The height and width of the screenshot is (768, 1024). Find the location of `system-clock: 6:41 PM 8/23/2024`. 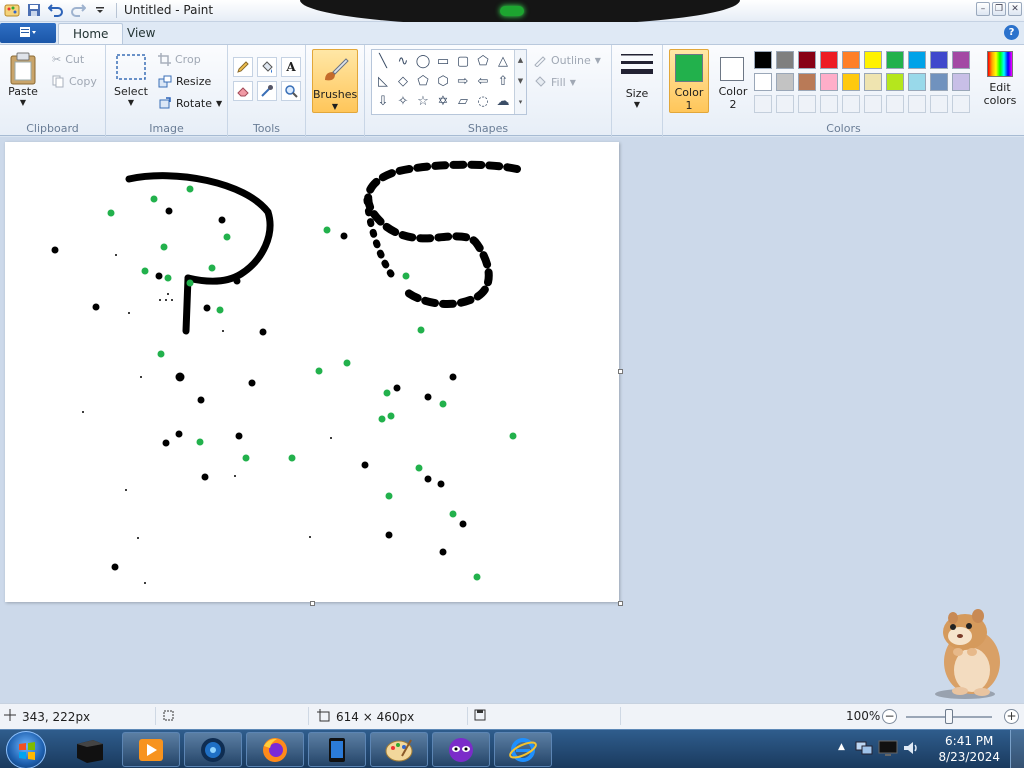

system-clock: 6:41 PM 8/23/2024 is located at coordinates (969, 749).